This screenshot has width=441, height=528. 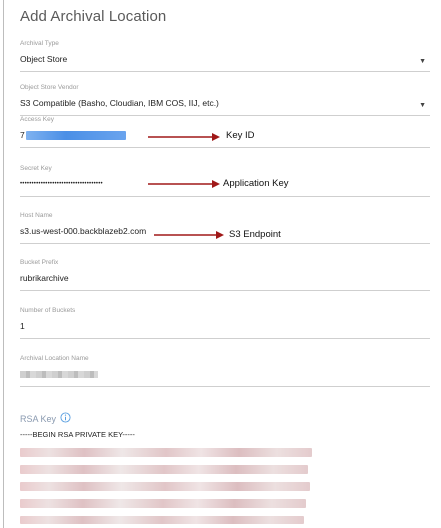 What do you see at coordinates (44, 59) in the screenshot?
I see `archival-type-value: Object Store` at bounding box center [44, 59].